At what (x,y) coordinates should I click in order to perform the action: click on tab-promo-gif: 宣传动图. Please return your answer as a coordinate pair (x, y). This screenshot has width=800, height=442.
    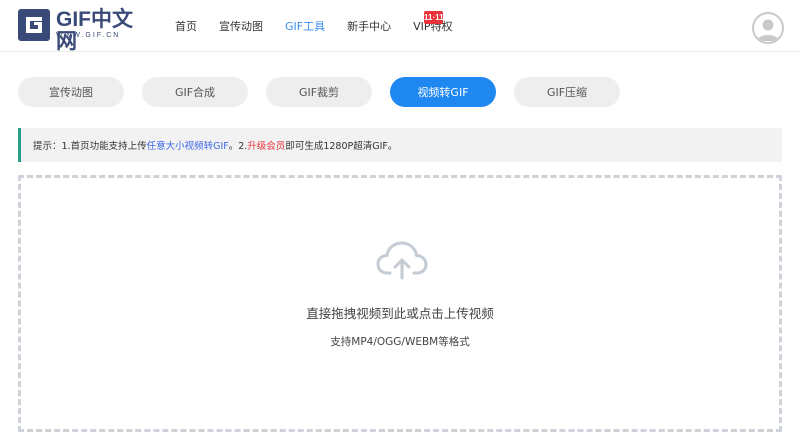
    Looking at the image, I should click on (71, 92).